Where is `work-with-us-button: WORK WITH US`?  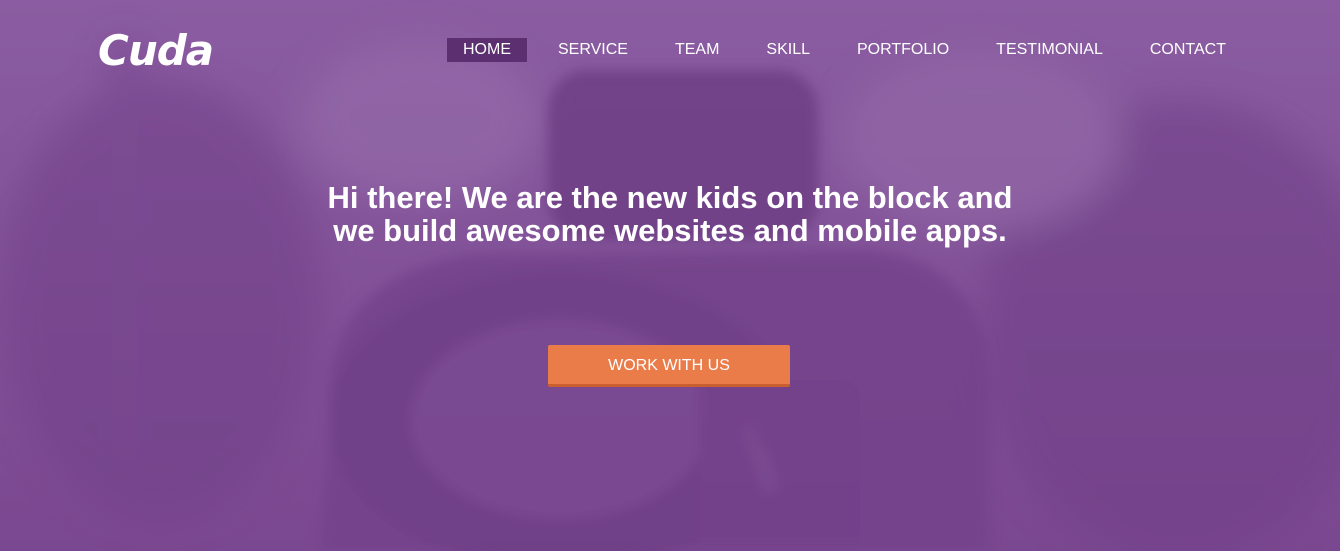
work-with-us-button: WORK WITH US is located at coordinates (669, 366).